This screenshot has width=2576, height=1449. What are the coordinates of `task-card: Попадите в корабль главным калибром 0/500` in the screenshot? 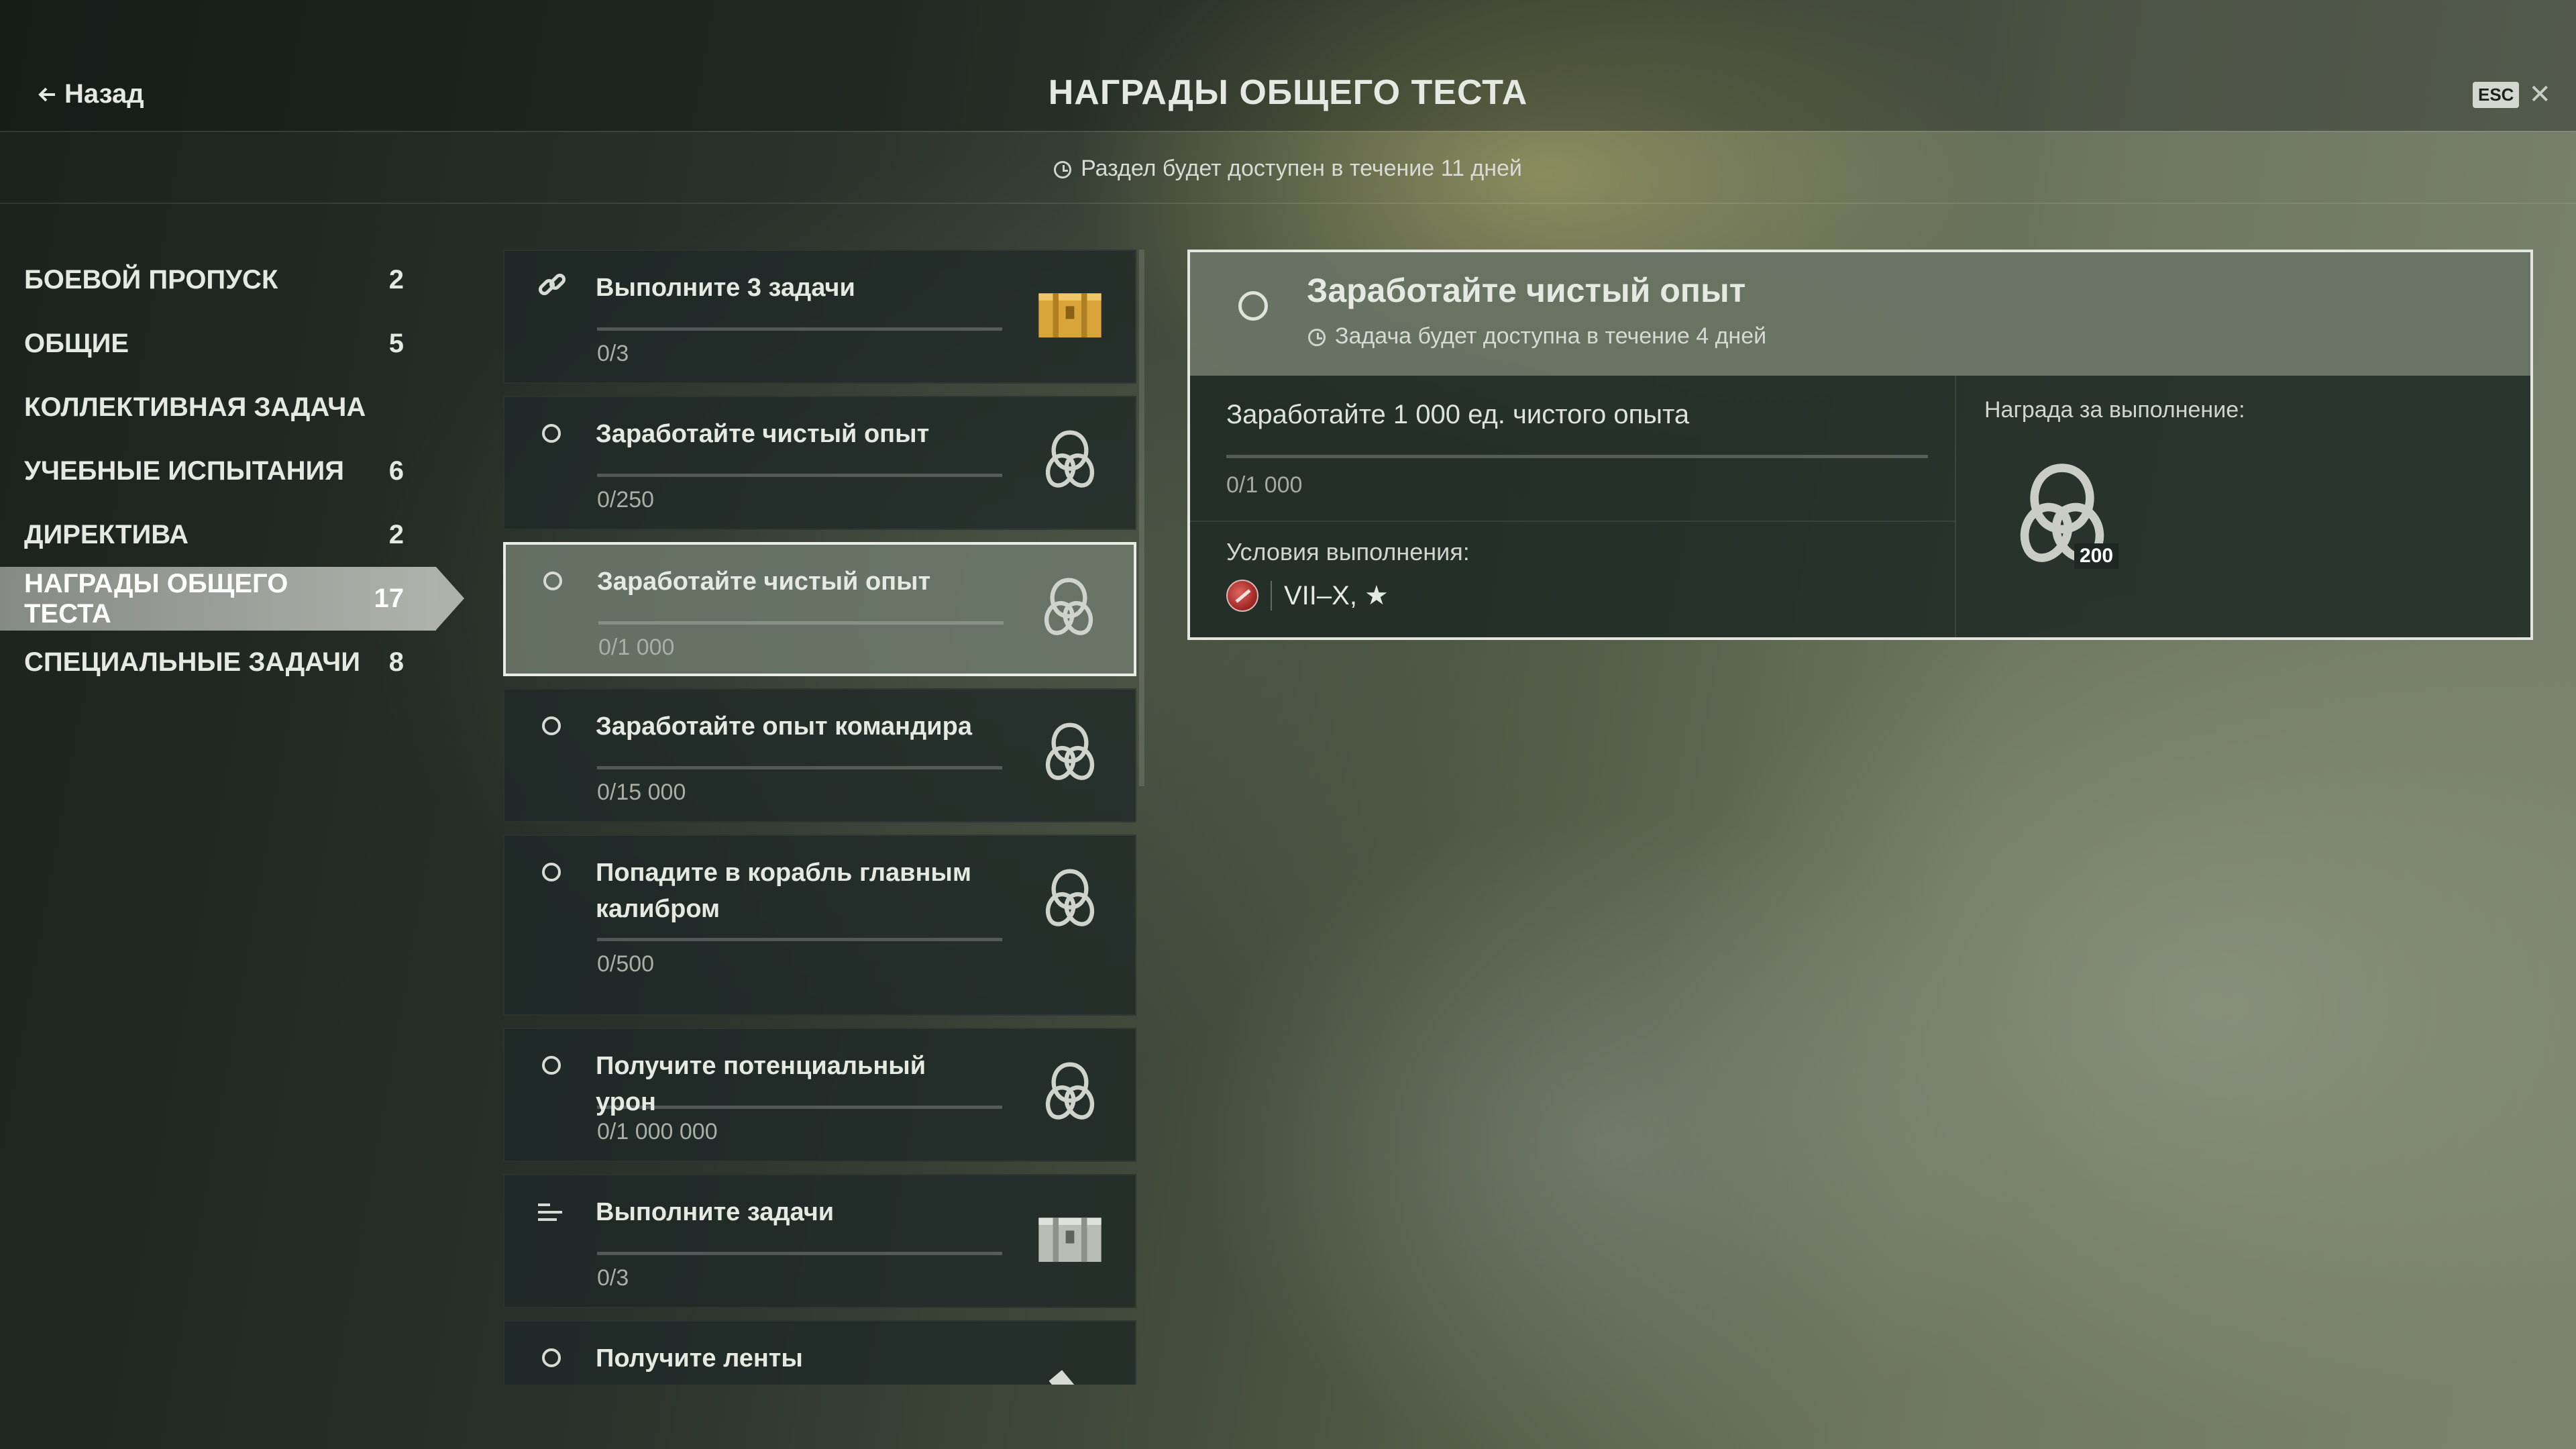 It's located at (819, 925).